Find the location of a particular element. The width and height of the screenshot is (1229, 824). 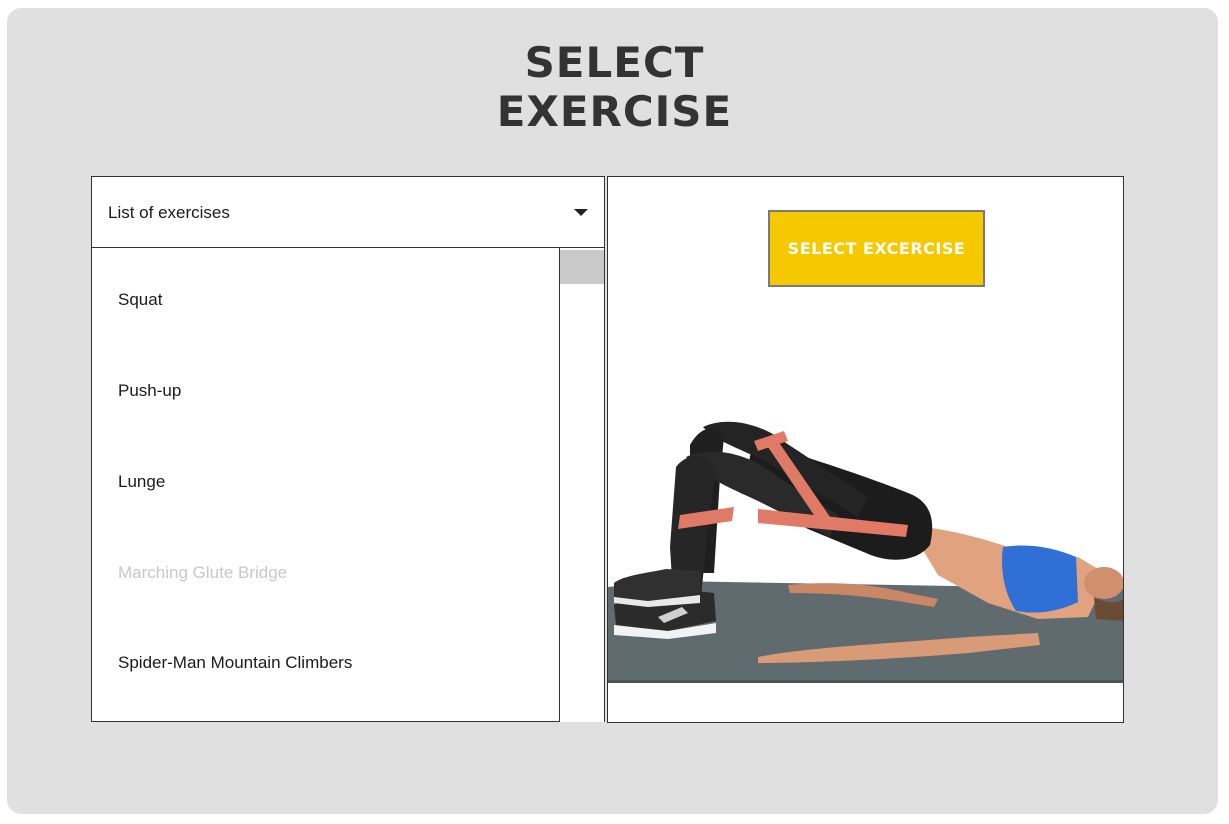

page-title: SELECT EXERCISE is located at coordinates (614, 87).